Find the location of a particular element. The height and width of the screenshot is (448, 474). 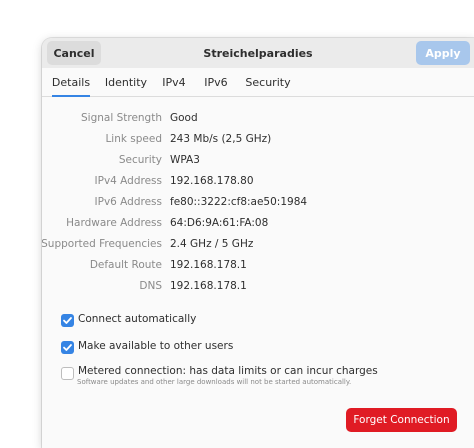

detail-value: 243 Mb/s (2,5 GHz) is located at coordinates (221, 139).